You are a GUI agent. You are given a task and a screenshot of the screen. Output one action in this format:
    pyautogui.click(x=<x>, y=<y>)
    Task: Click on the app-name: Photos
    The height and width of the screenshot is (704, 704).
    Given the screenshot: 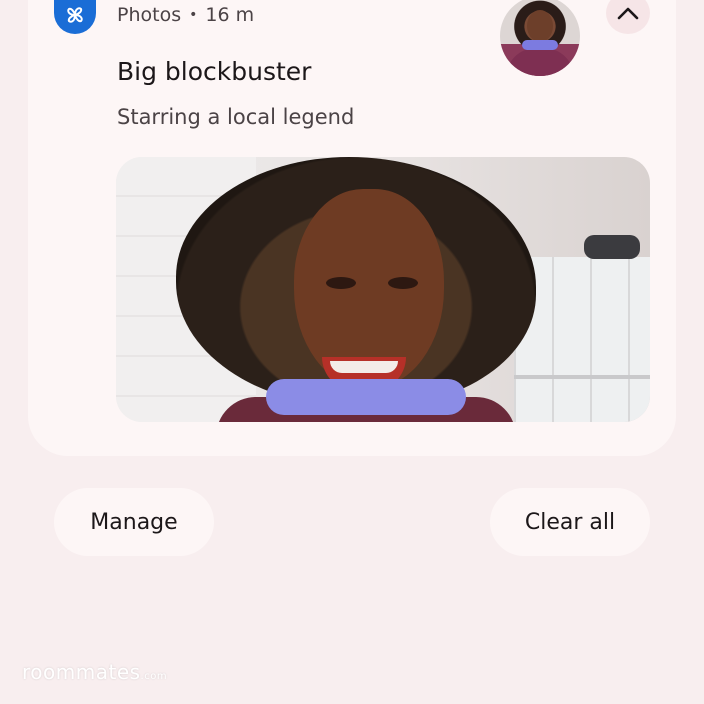 What is the action you would take?
    pyautogui.click(x=149, y=15)
    